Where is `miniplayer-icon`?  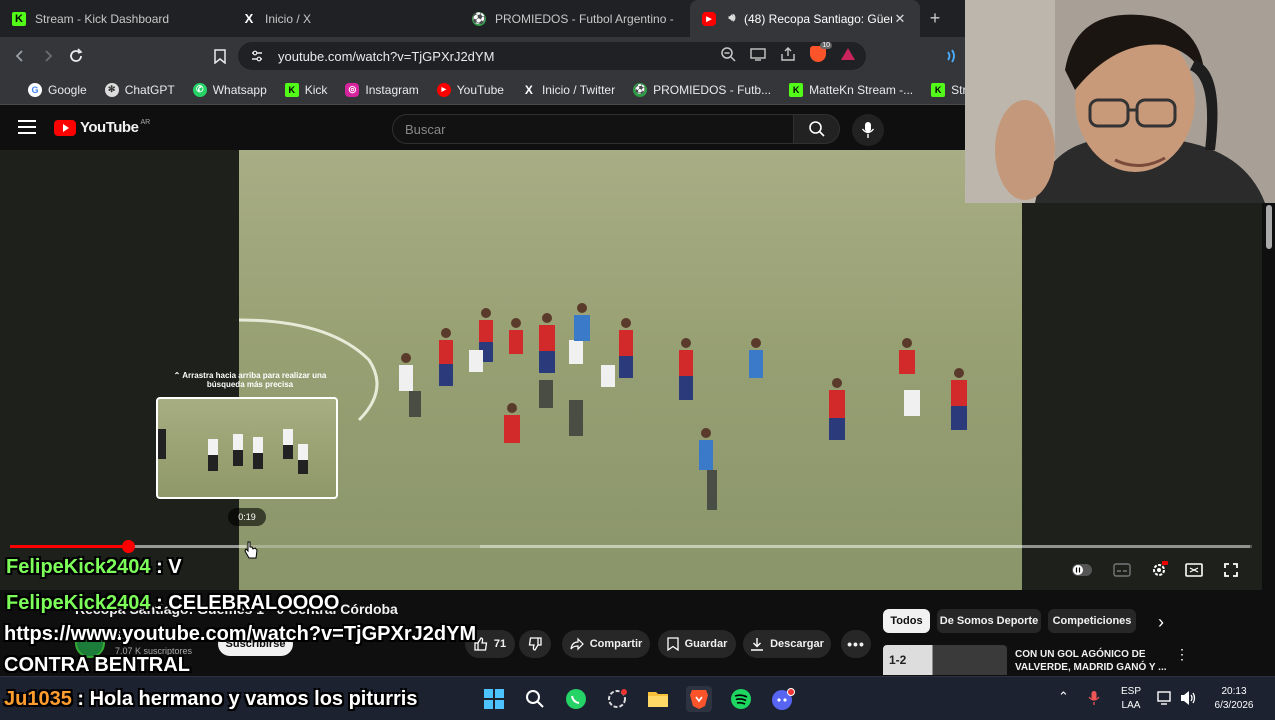
miniplayer-icon is located at coordinates (1194, 570).